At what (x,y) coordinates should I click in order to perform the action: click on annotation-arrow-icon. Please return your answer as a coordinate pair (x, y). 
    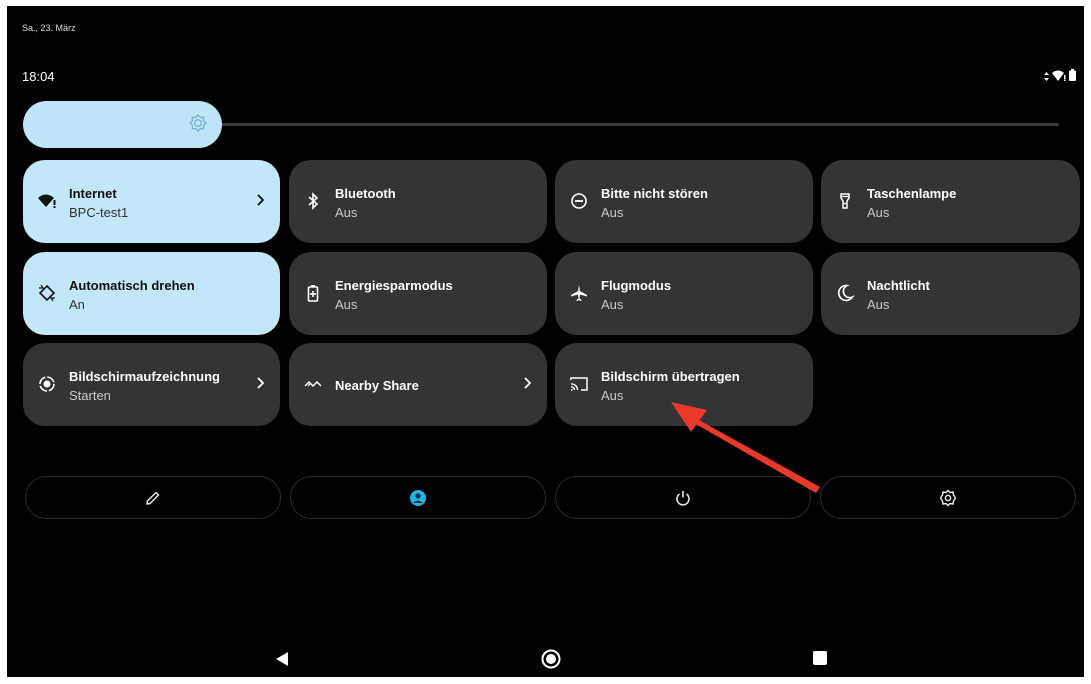
    Looking at the image, I should click on (745, 447).